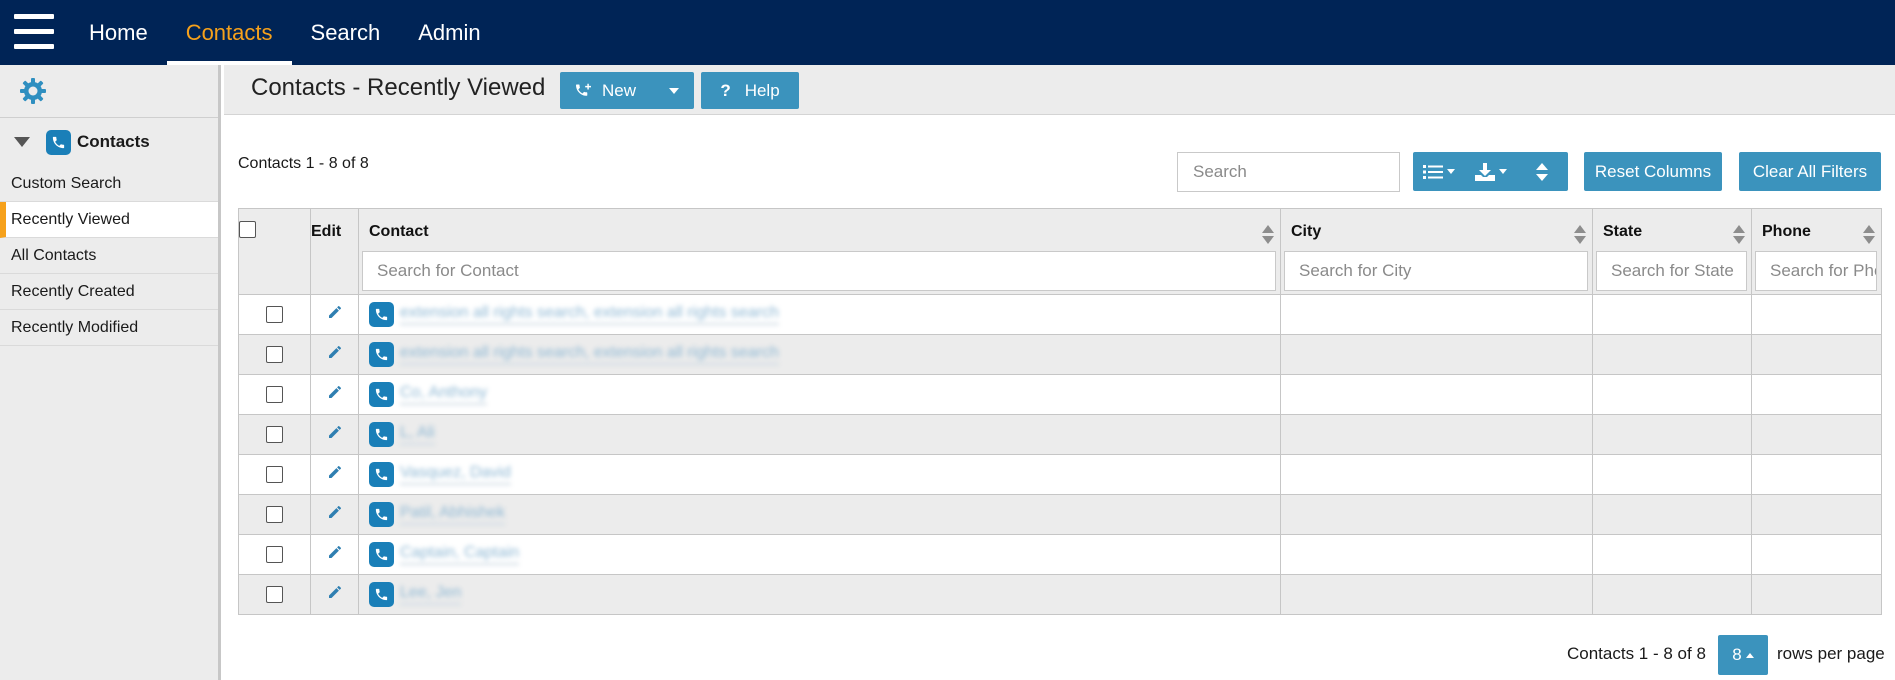 This screenshot has width=1895, height=680. What do you see at coordinates (1810, 171) in the screenshot?
I see `clear-all-filters-button: Clear All Filters` at bounding box center [1810, 171].